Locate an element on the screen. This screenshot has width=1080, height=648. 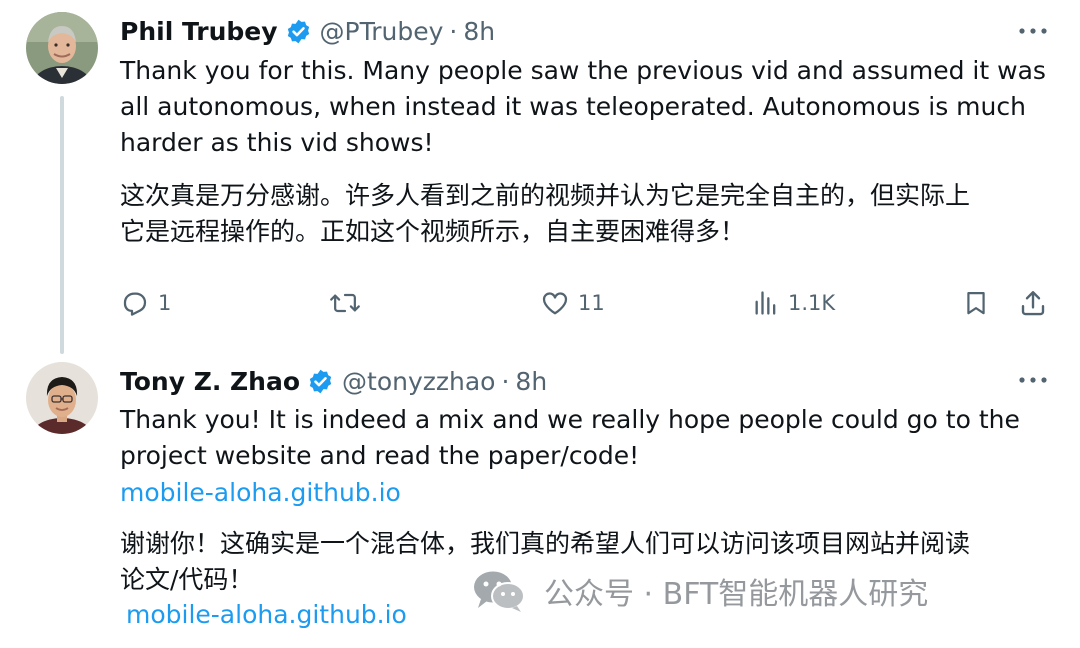
display-name: Tony Z. Zhao is located at coordinates (210, 381).